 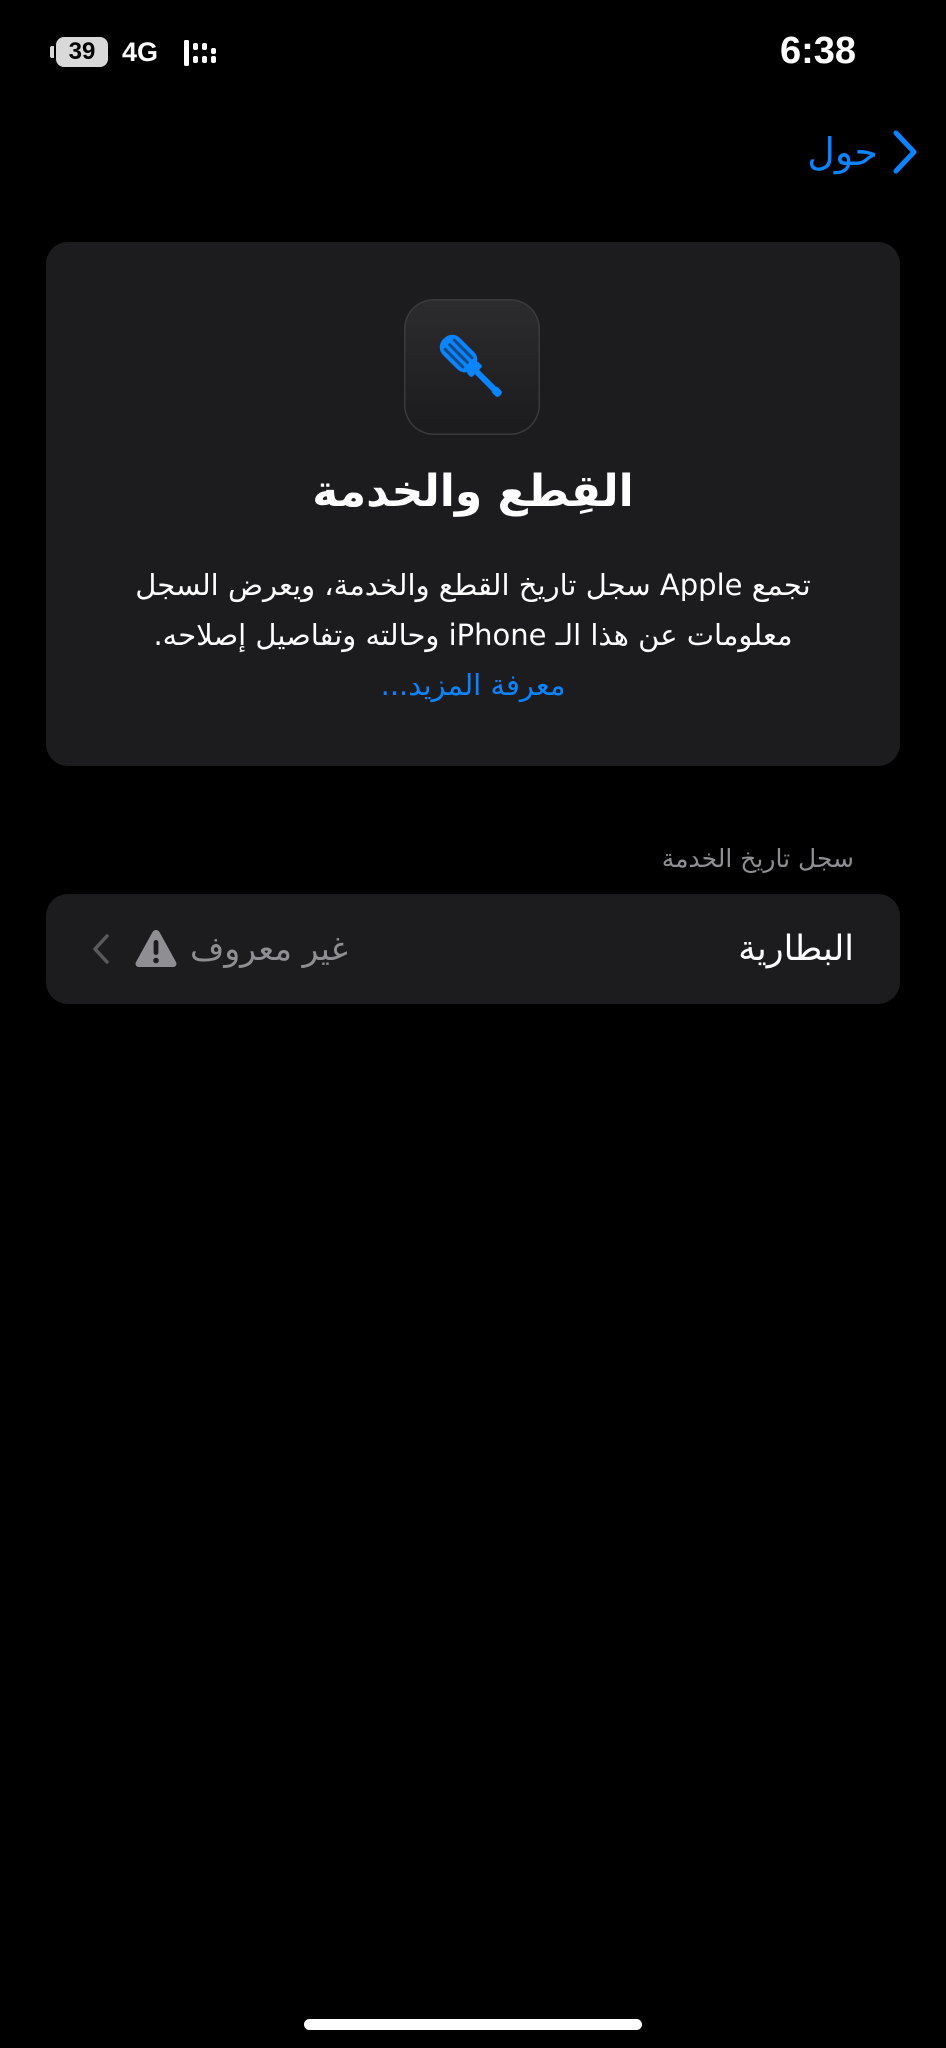 I want to click on battery-level: 39, so click(x=82, y=52).